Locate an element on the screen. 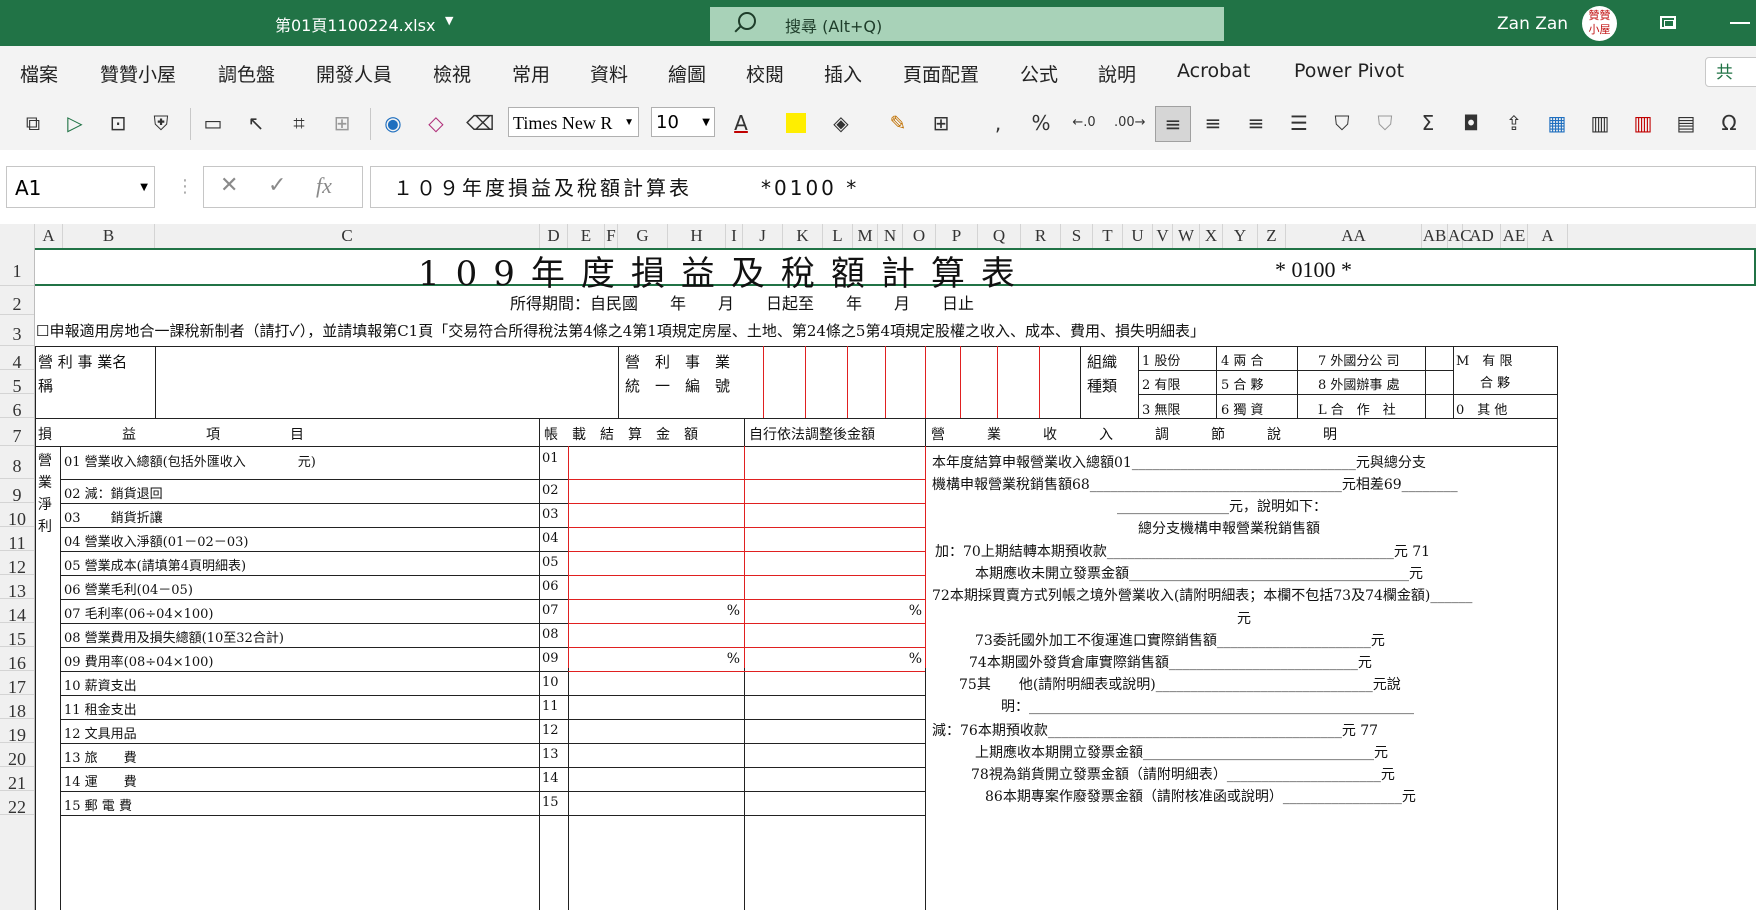 The height and width of the screenshot is (910, 1756). justify-icon: ☰ is located at coordinates (1299, 123).